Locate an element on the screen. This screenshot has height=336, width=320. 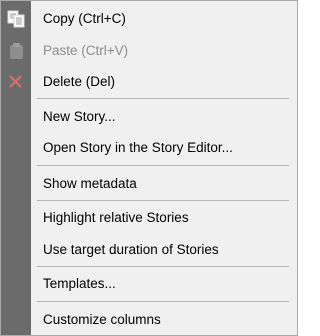
menu-item-label: Customize columns is located at coordinates (102, 319).